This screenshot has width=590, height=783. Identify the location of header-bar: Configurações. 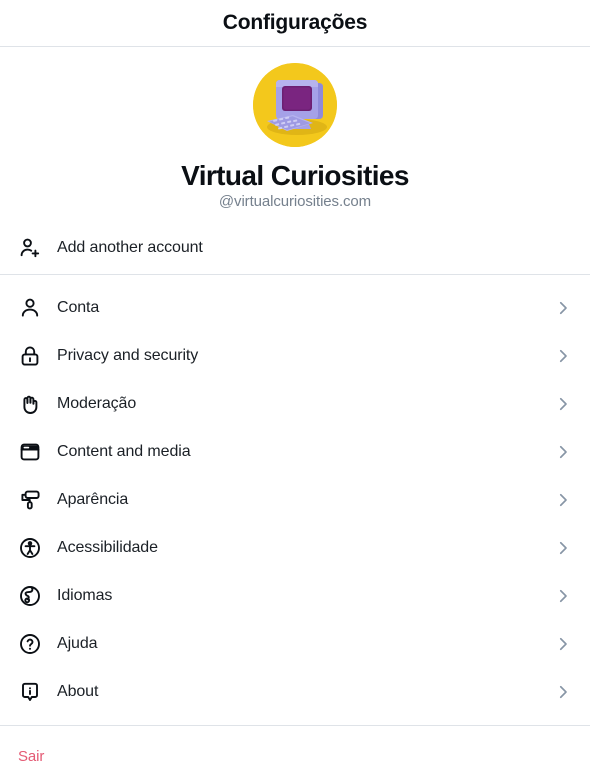
(295, 23).